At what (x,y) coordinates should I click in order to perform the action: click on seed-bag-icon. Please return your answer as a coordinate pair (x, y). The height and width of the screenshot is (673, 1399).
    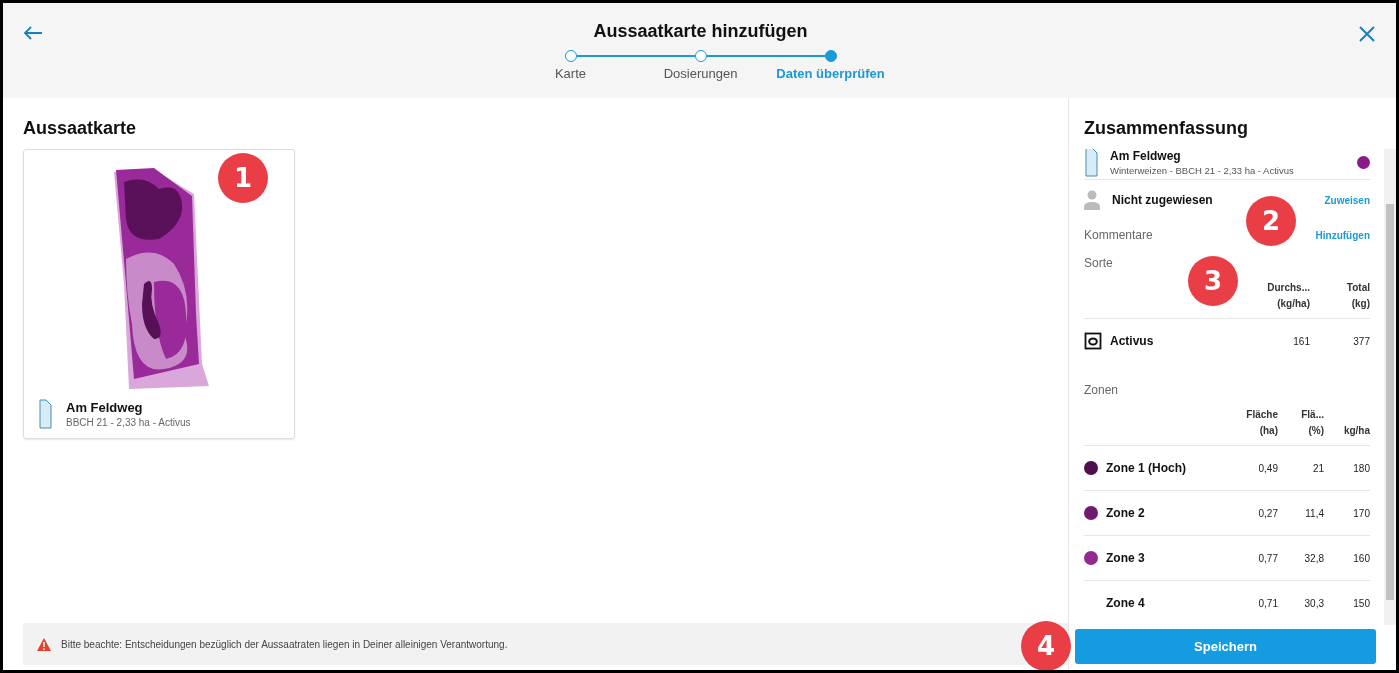
    Looking at the image, I should click on (1093, 341).